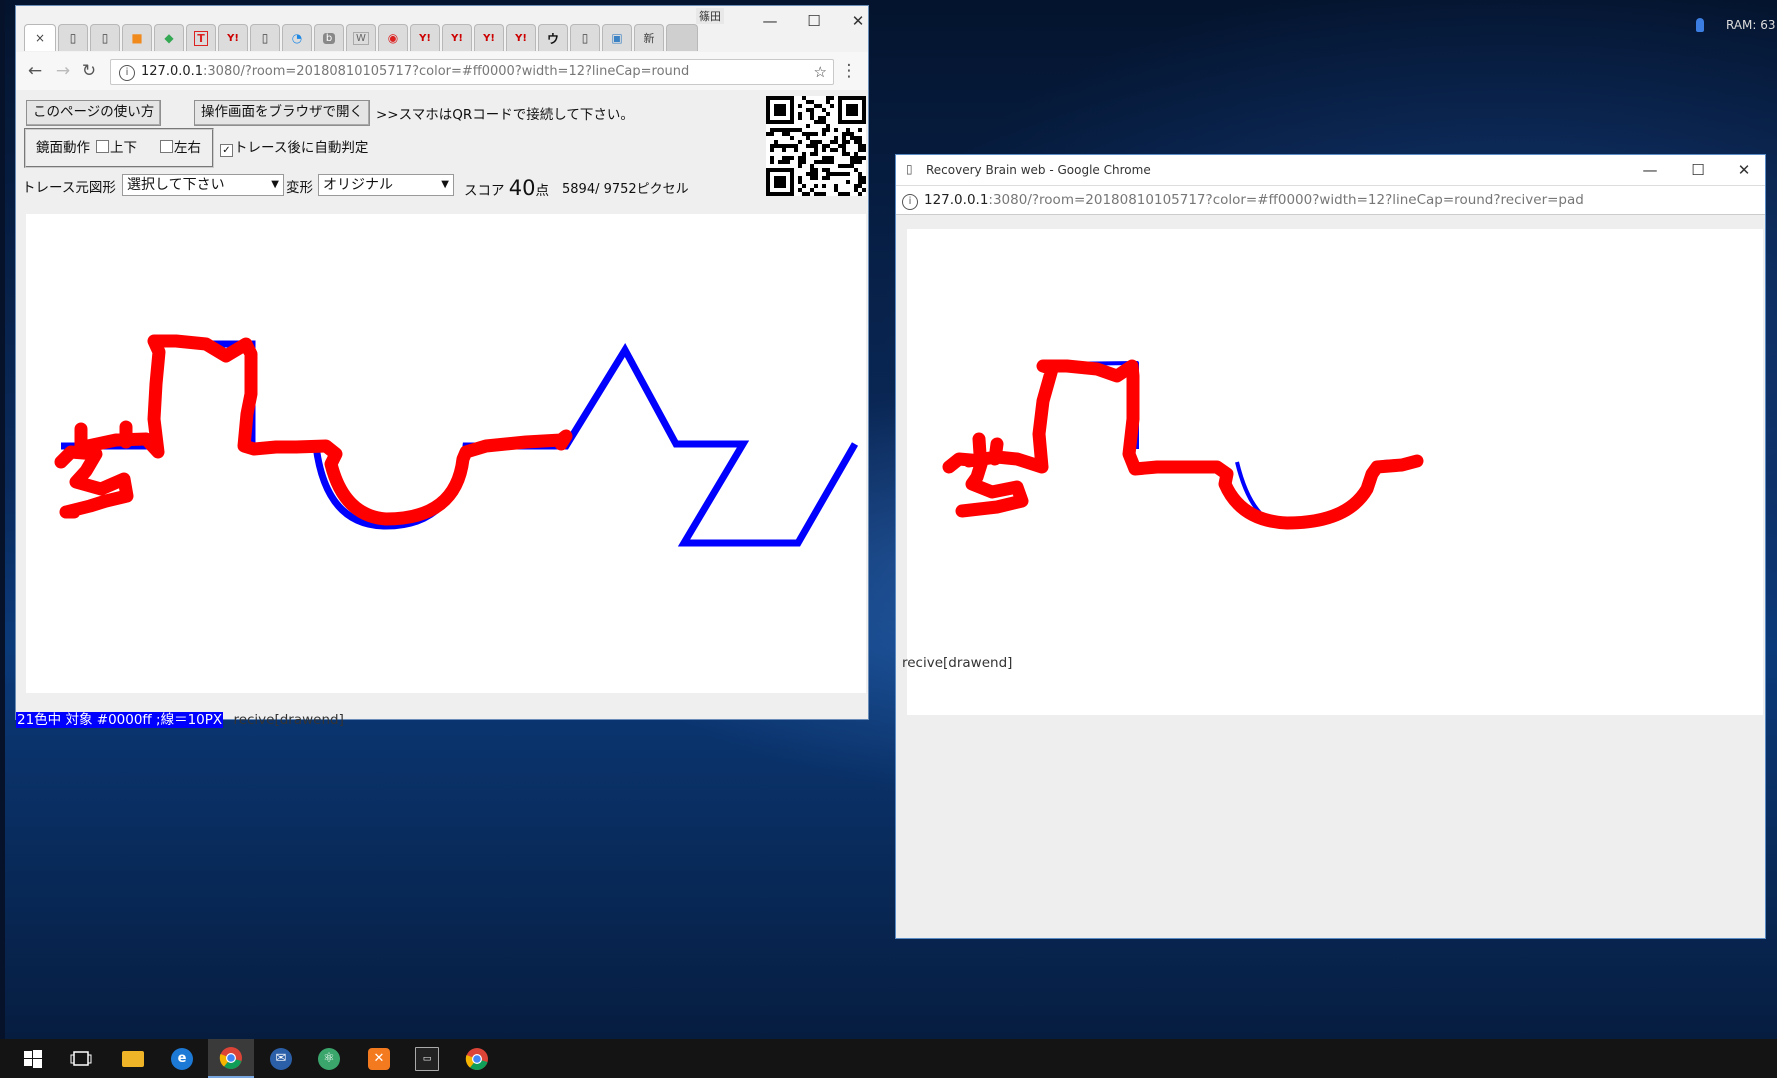 The image size is (1777, 1078). What do you see at coordinates (201, 37) in the screenshot?
I see `tab-t-icon: T` at bounding box center [201, 37].